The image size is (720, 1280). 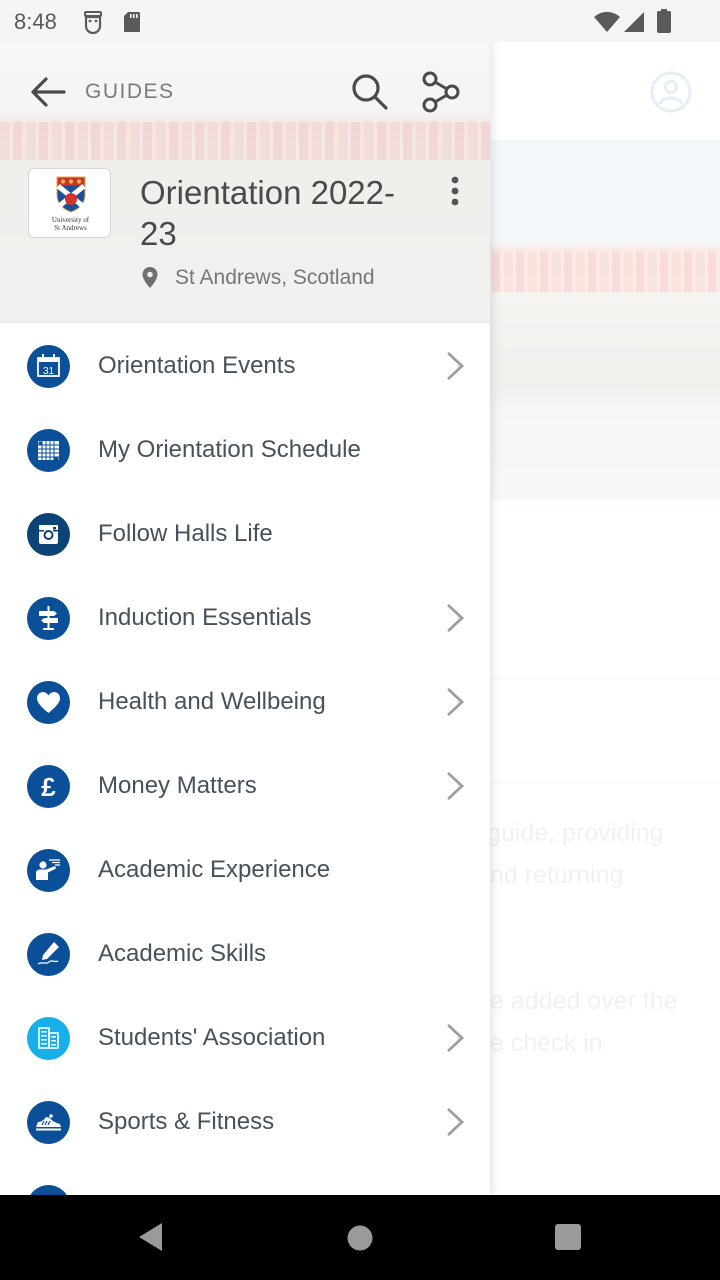 What do you see at coordinates (186, 1121) in the screenshot?
I see `menu-item-label: Sports & Fitness` at bounding box center [186, 1121].